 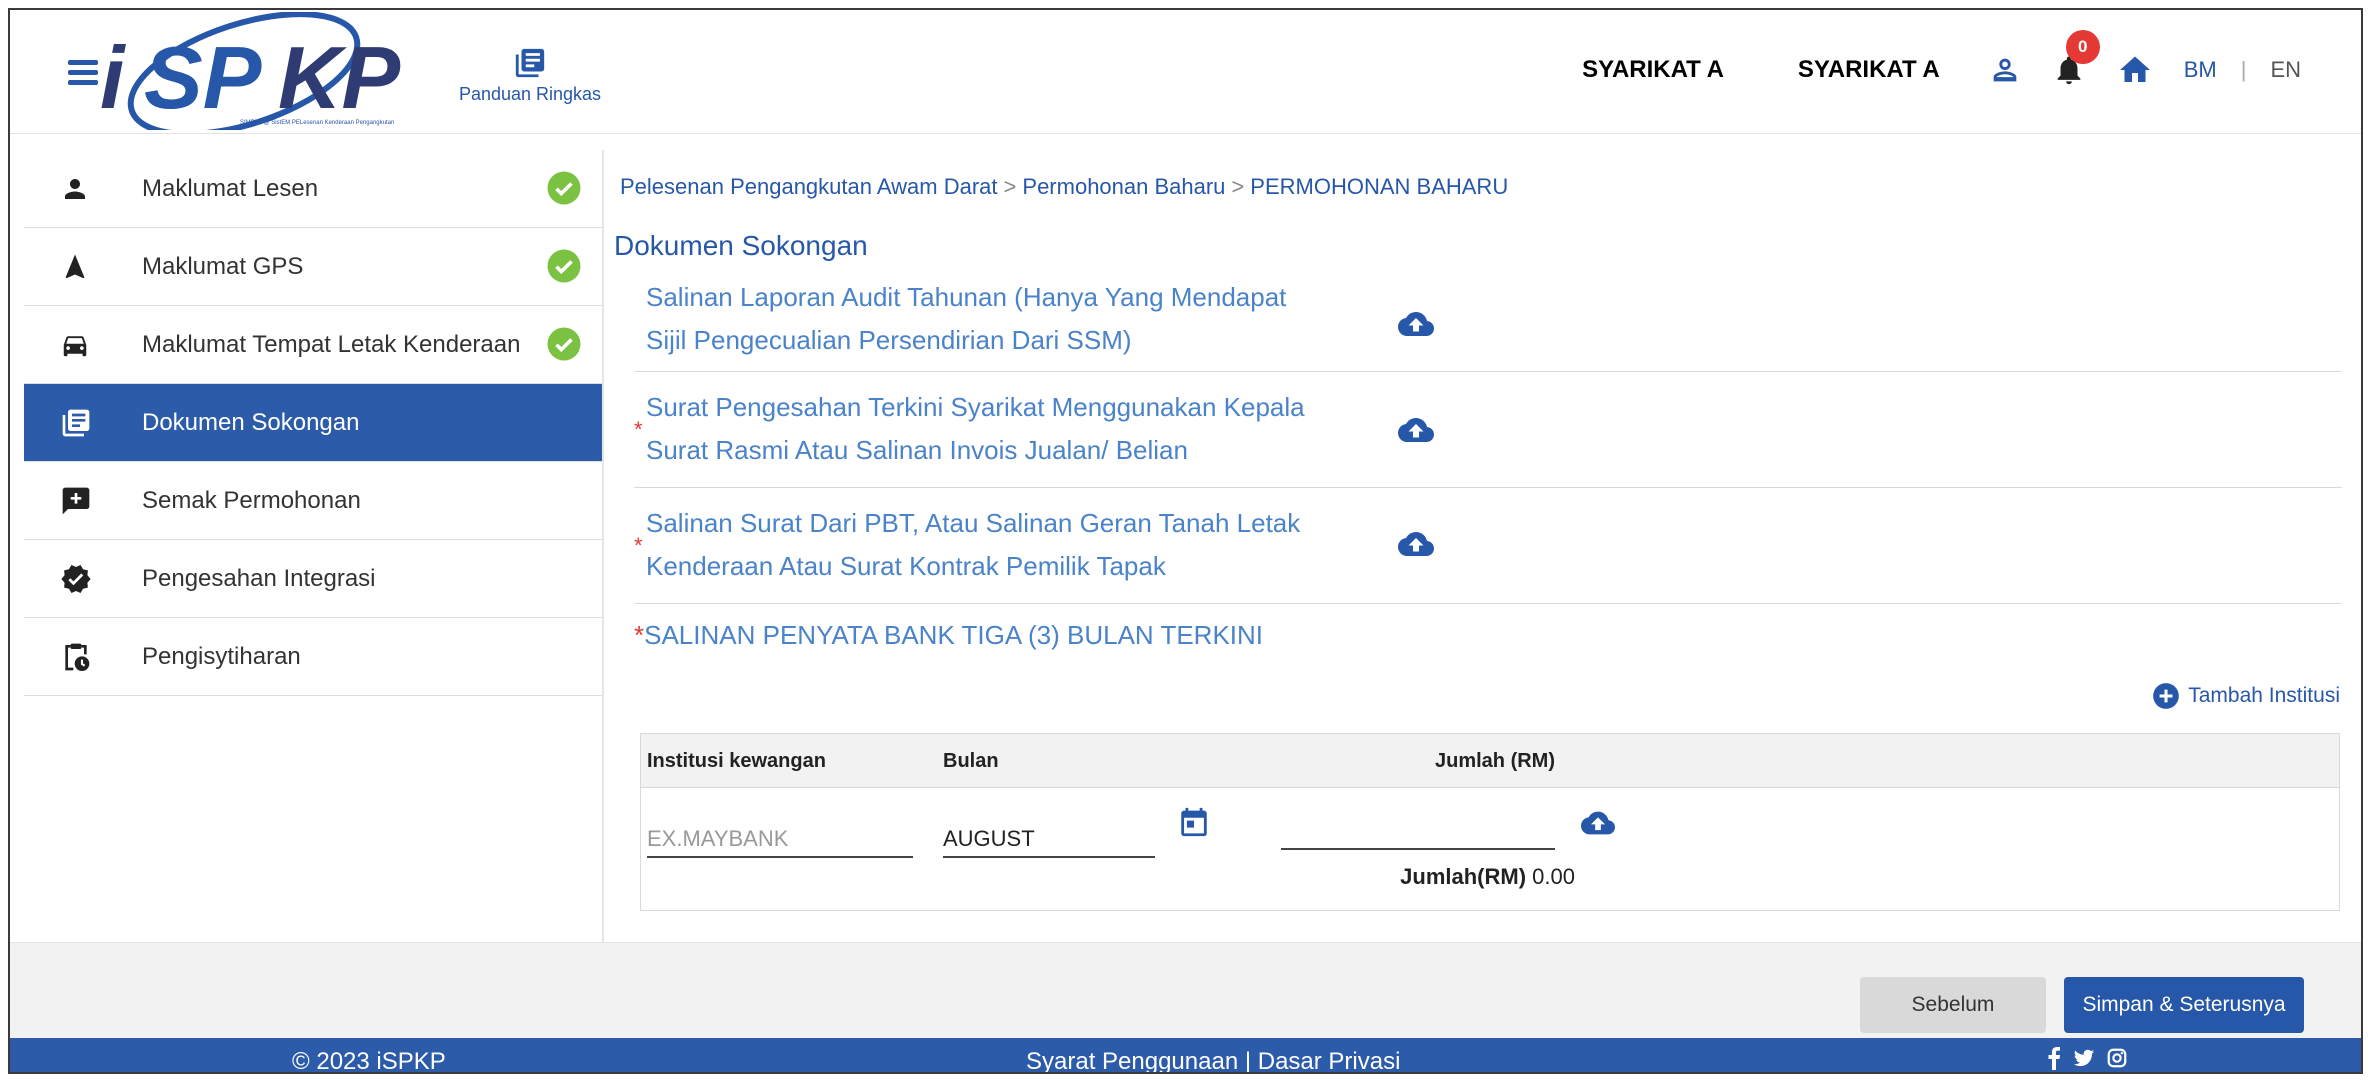 I want to click on document-list-icon, so click(x=88, y=423).